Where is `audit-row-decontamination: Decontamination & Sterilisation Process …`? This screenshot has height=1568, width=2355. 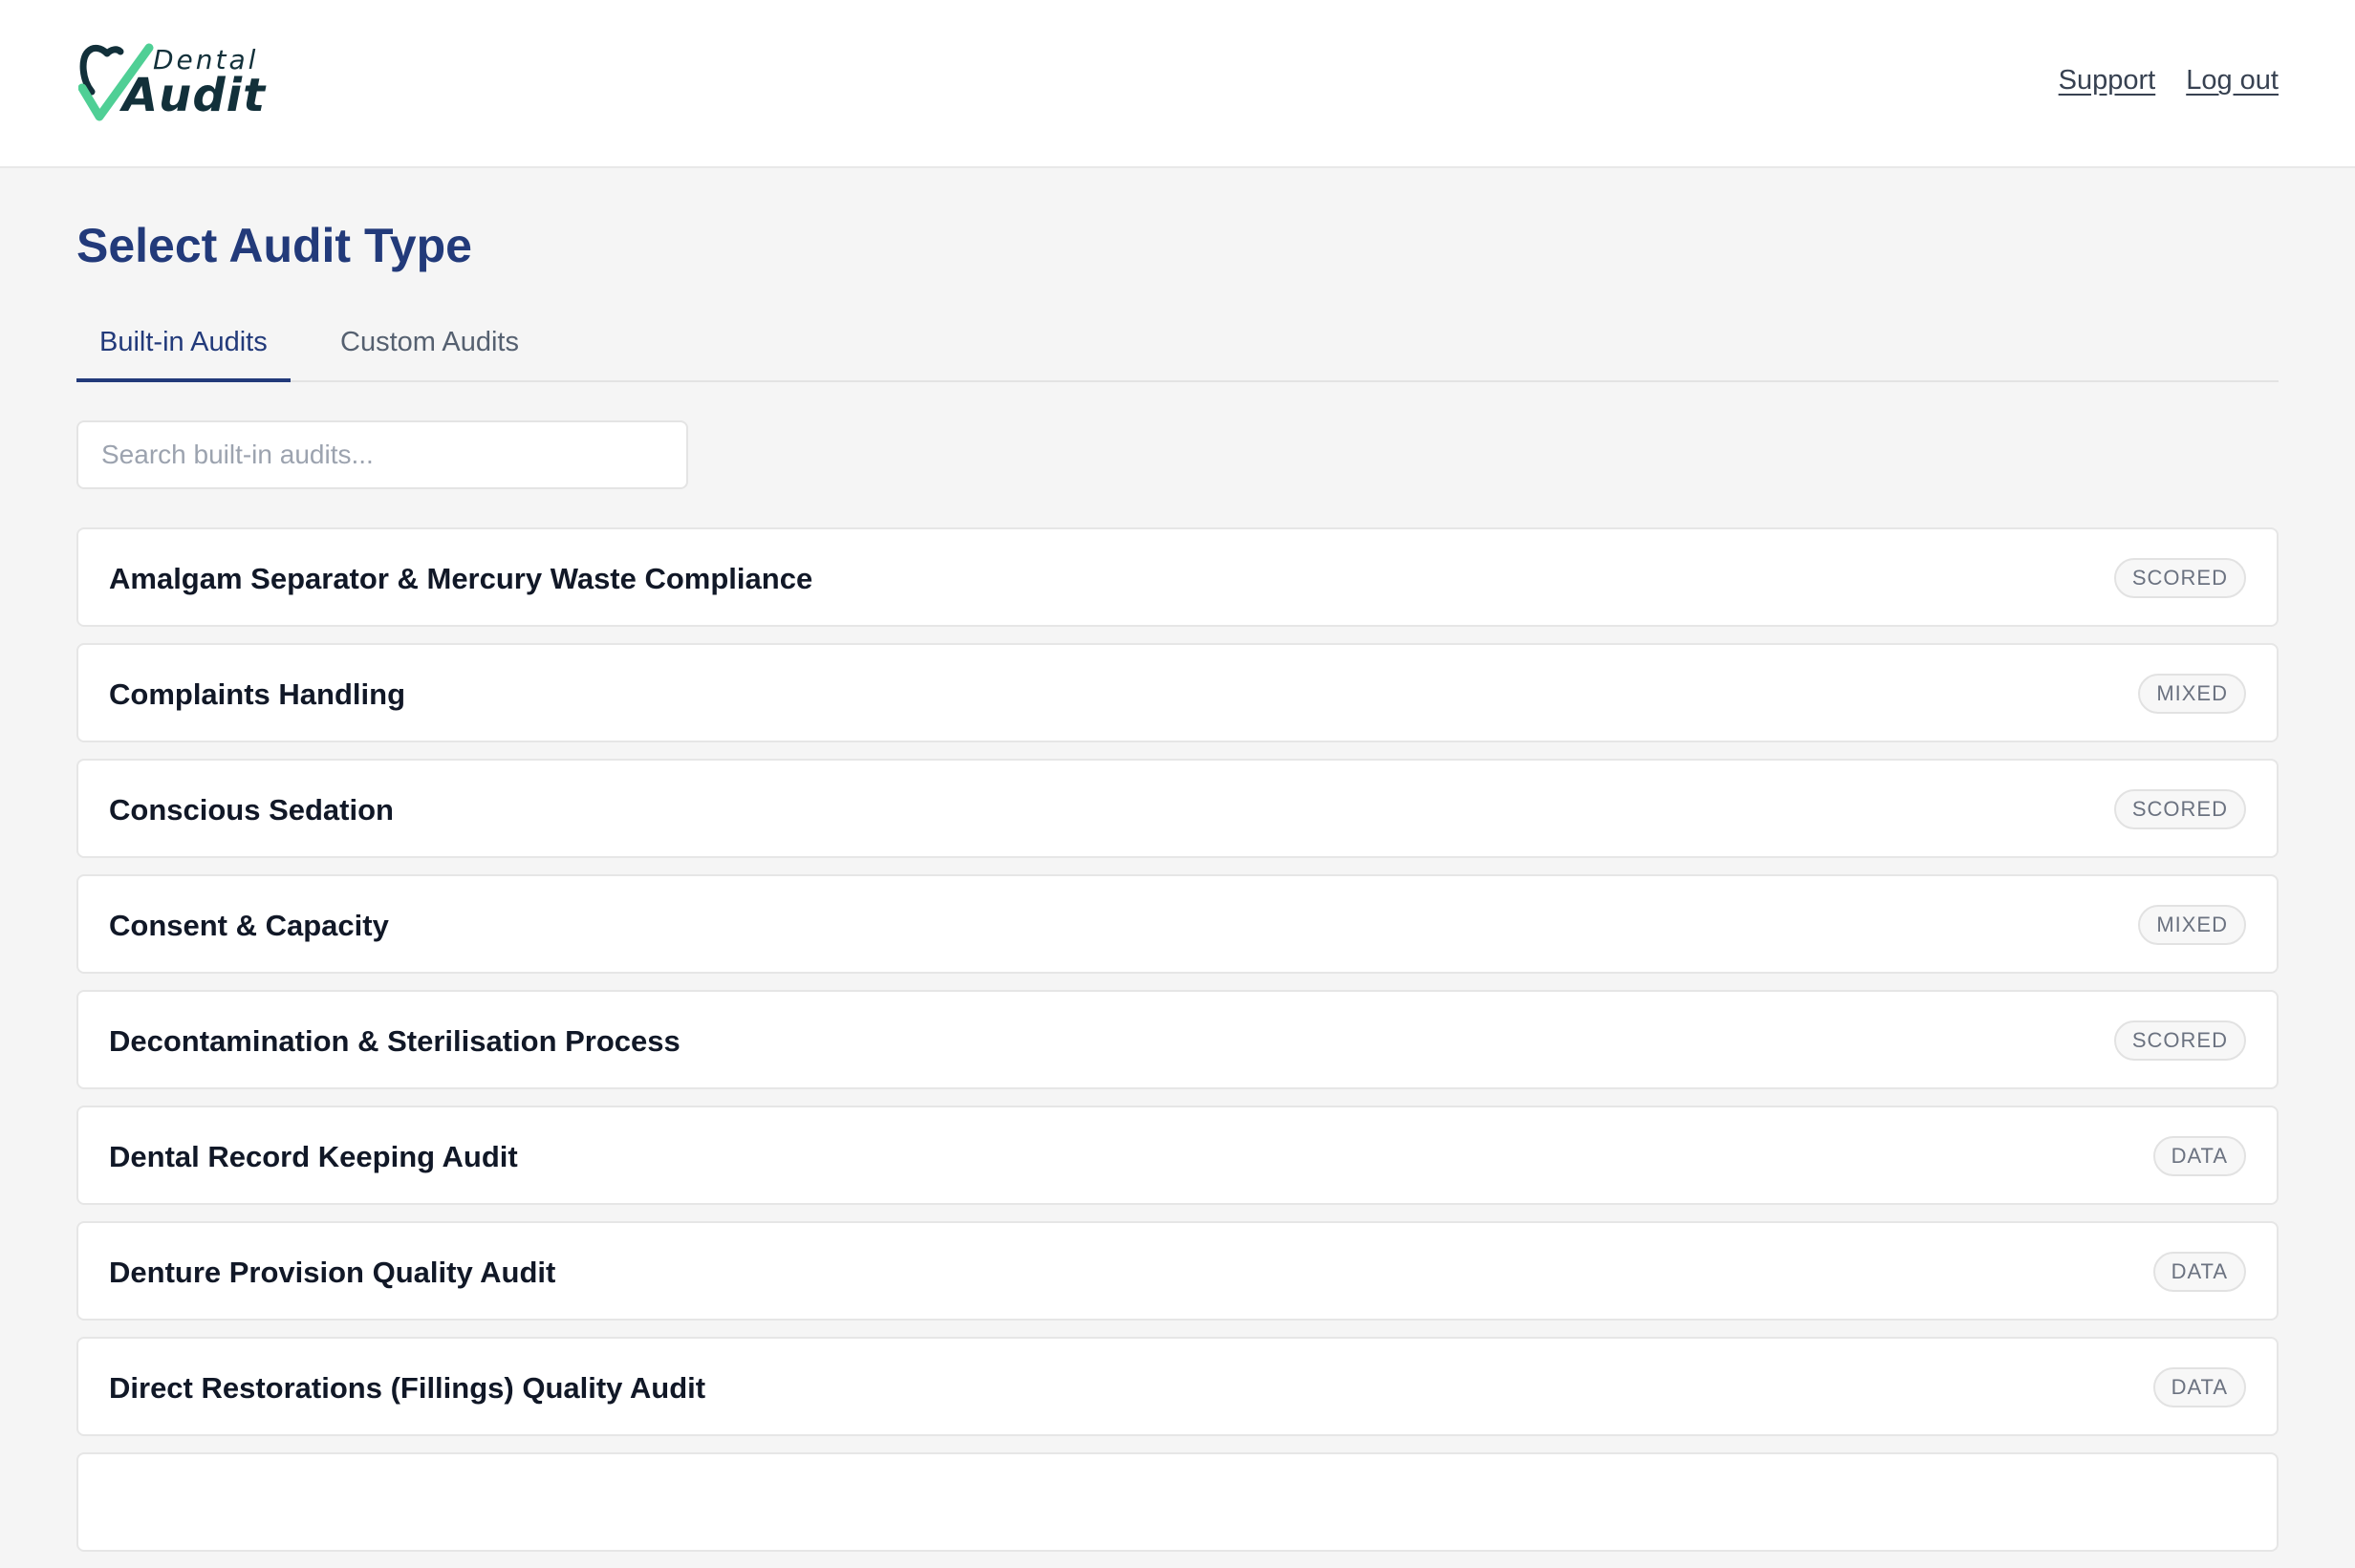 audit-row-decontamination: Decontamination & Sterilisation Process … is located at coordinates (1177, 1040).